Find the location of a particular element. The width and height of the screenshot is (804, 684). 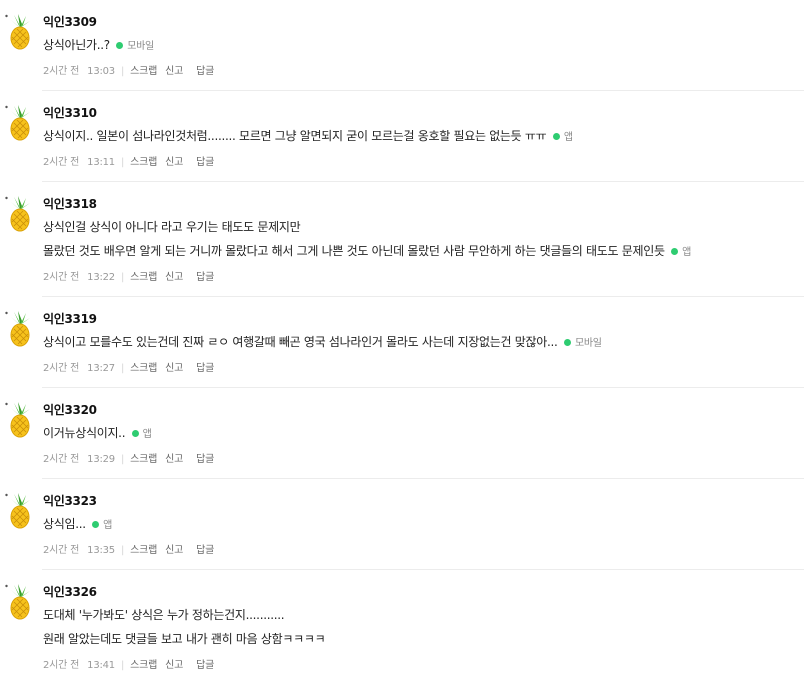

comment-author: 익인3323 is located at coordinates (70, 501).